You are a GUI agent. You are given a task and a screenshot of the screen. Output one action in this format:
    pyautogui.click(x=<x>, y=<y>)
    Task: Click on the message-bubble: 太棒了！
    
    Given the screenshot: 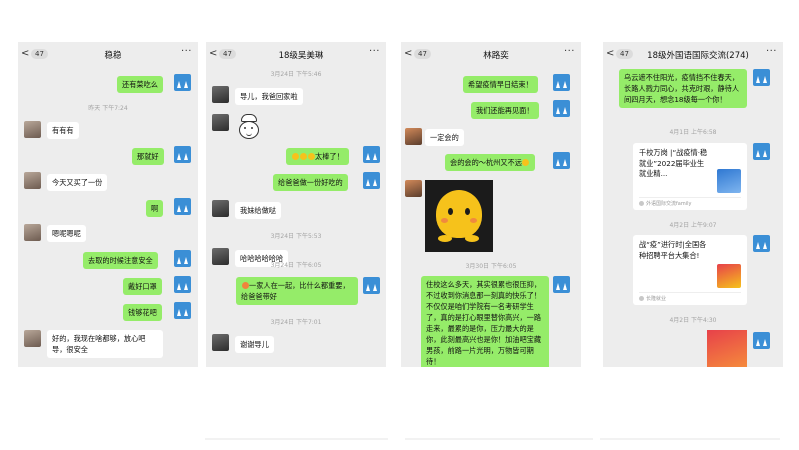 What is the action you would take?
    pyautogui.click(x=317, y=156)
    